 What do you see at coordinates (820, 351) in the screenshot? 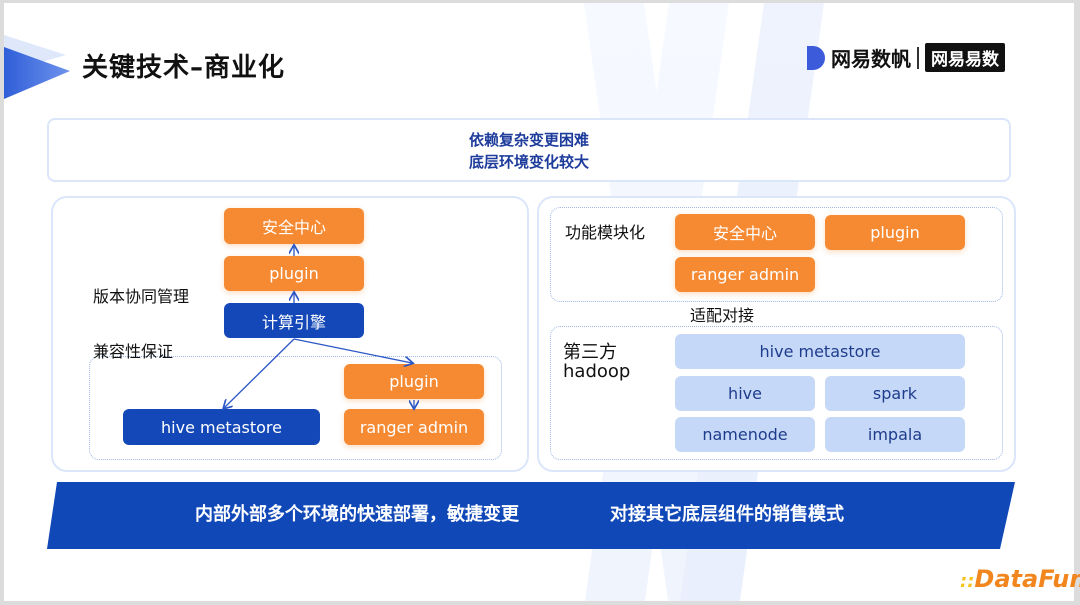
I see `hadoop-hive-metastore: hive metastore` at bounding box center [820, 351].